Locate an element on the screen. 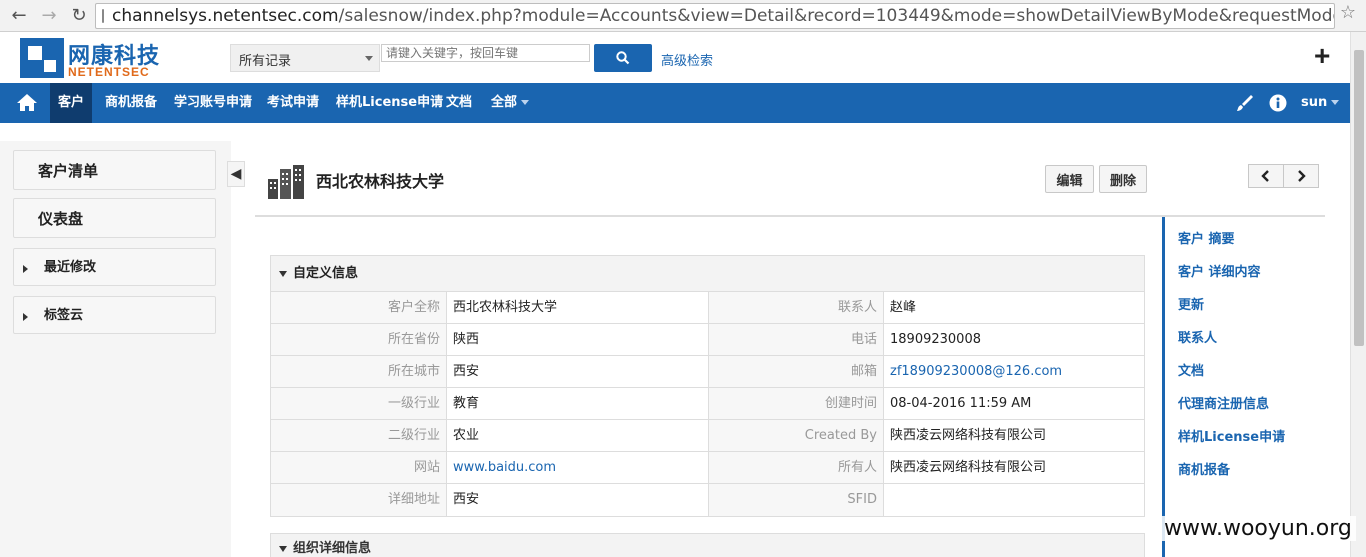 The image size is (1366, 557). field-label: 邮箱 is located at coordinates (796, 371).